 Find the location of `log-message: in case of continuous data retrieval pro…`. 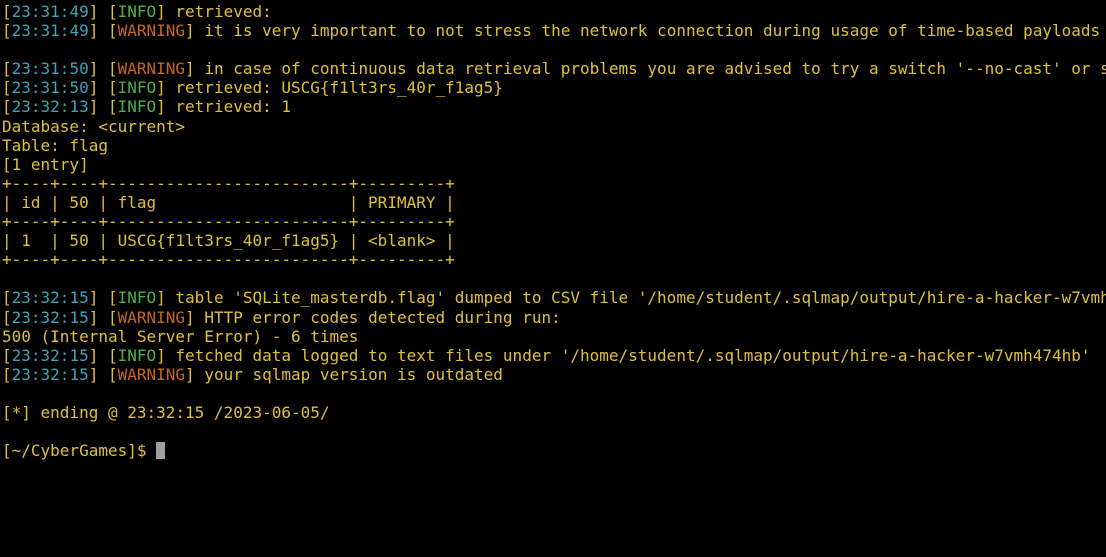

log-message: in case of continuous data retrieval pro… is located at coordinates (655, 69).